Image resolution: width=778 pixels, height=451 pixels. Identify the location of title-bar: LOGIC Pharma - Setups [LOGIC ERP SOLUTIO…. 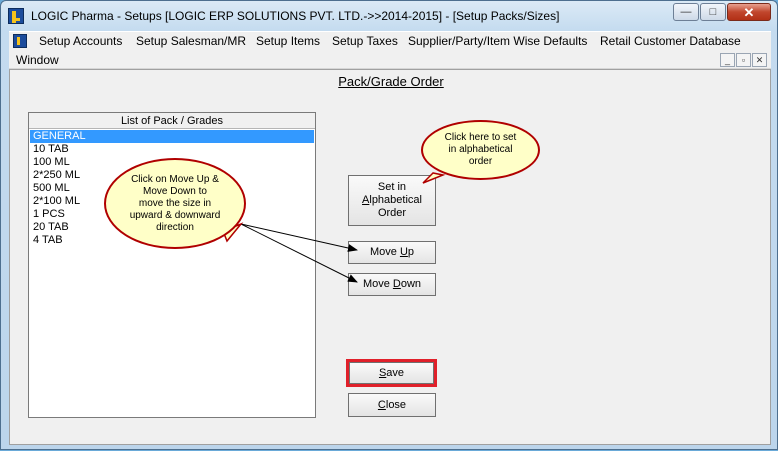
(389, 16).